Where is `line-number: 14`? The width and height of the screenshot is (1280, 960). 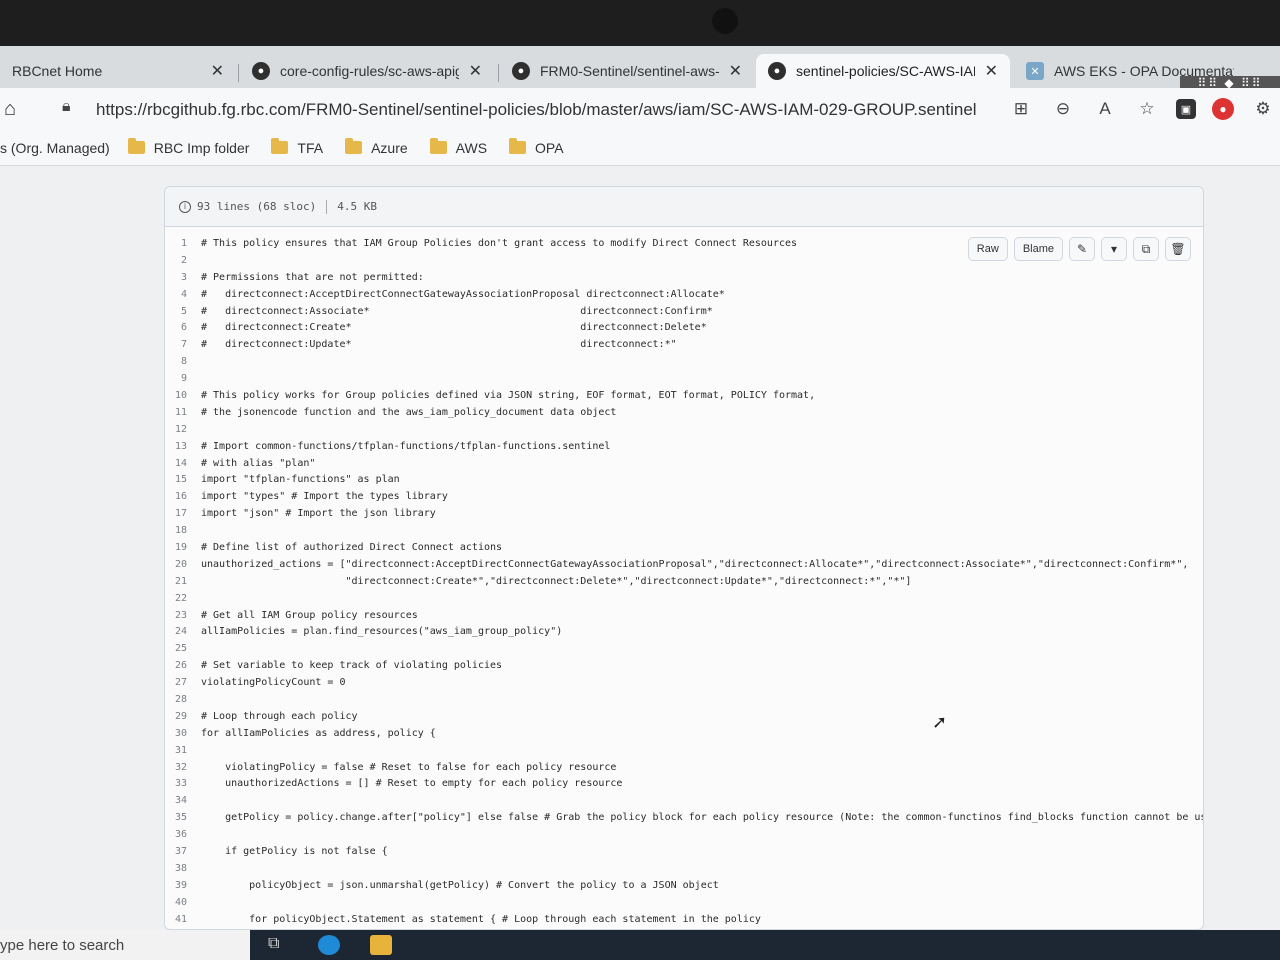 line-number: 14 is located at coordinates (183, 463).